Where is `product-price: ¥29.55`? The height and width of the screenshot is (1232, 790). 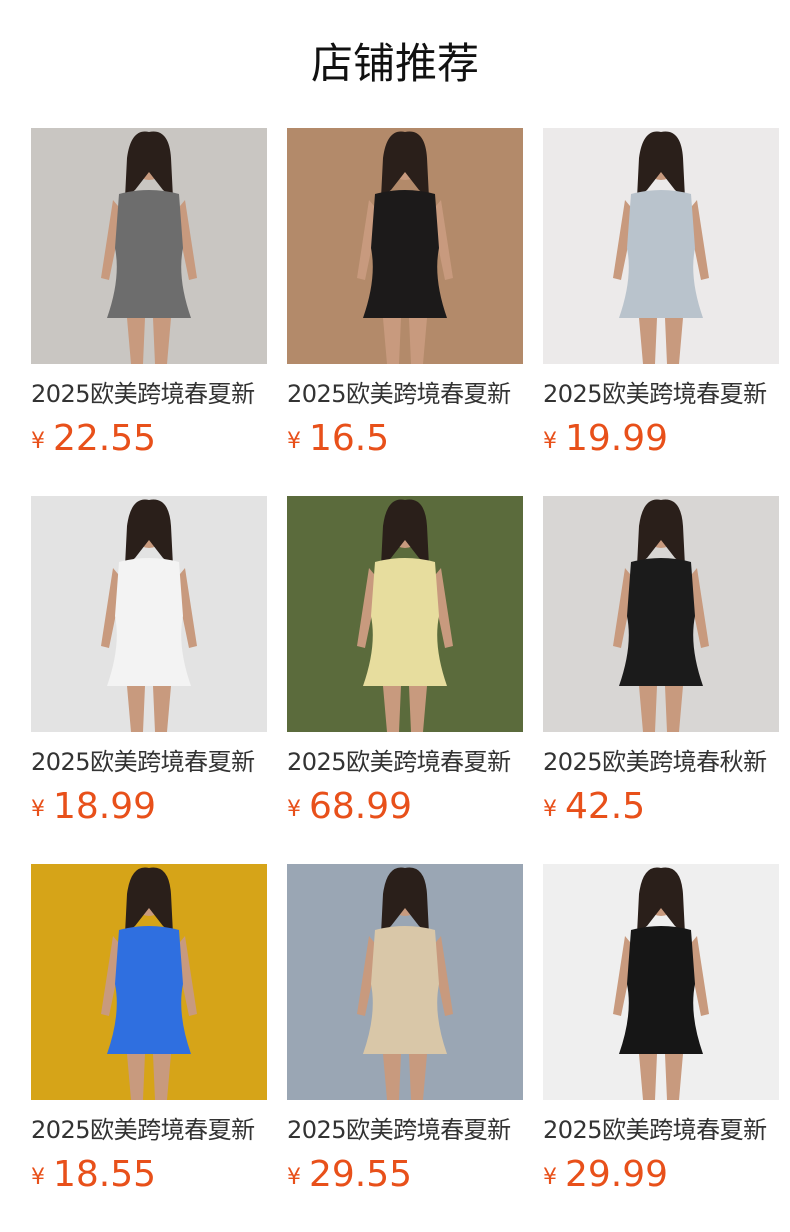
product-price: ¥29.55 is located at coordinates (405, 1175).